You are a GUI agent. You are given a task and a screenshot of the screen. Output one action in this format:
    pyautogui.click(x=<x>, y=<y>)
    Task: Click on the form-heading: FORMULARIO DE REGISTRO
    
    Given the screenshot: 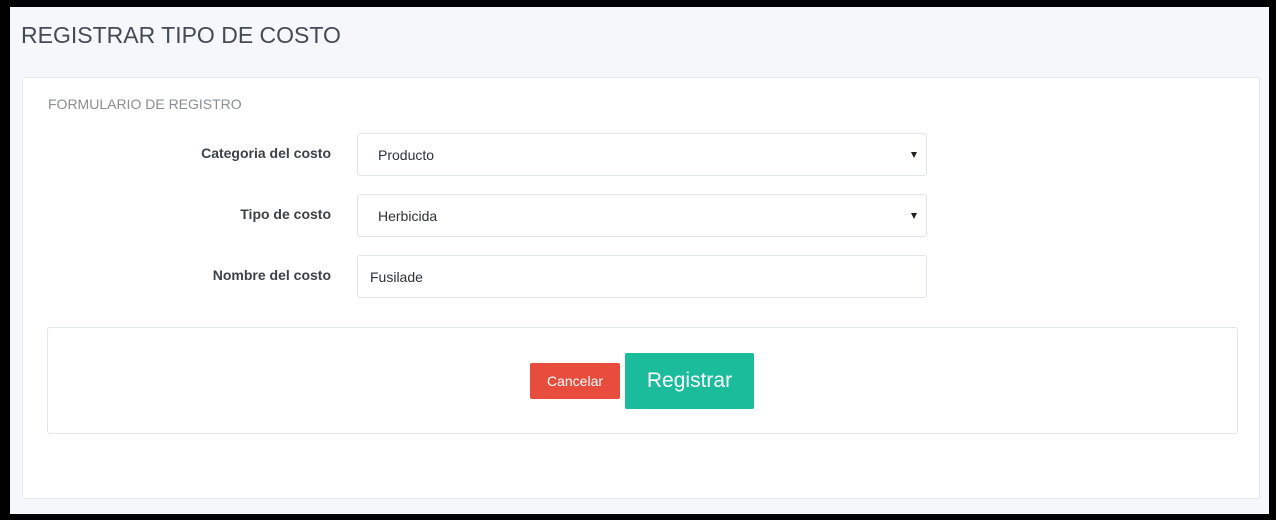 What is the action you would take?
    pyautogui.click(x=145, y=104)
    